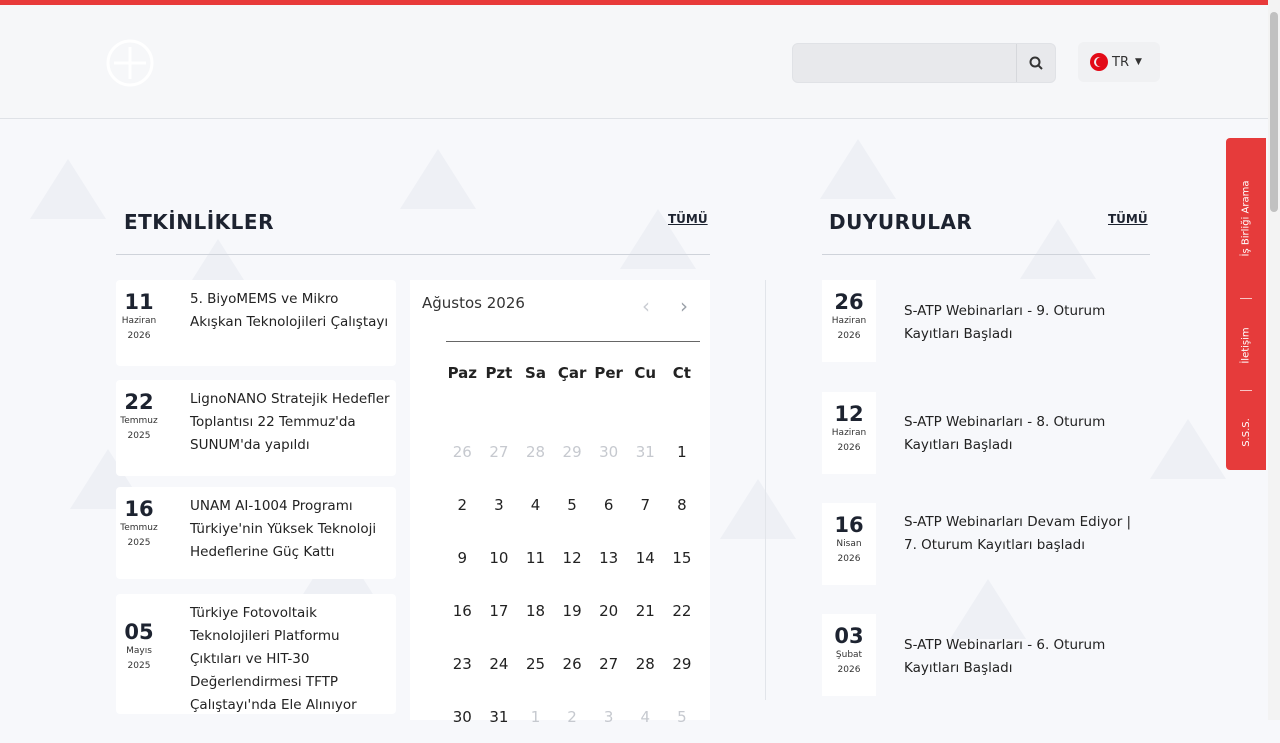 This screenshot has height=743, width=1280. Describe the element at coordinates (908, 63) in the screenshot. I see `search-input` at that location.